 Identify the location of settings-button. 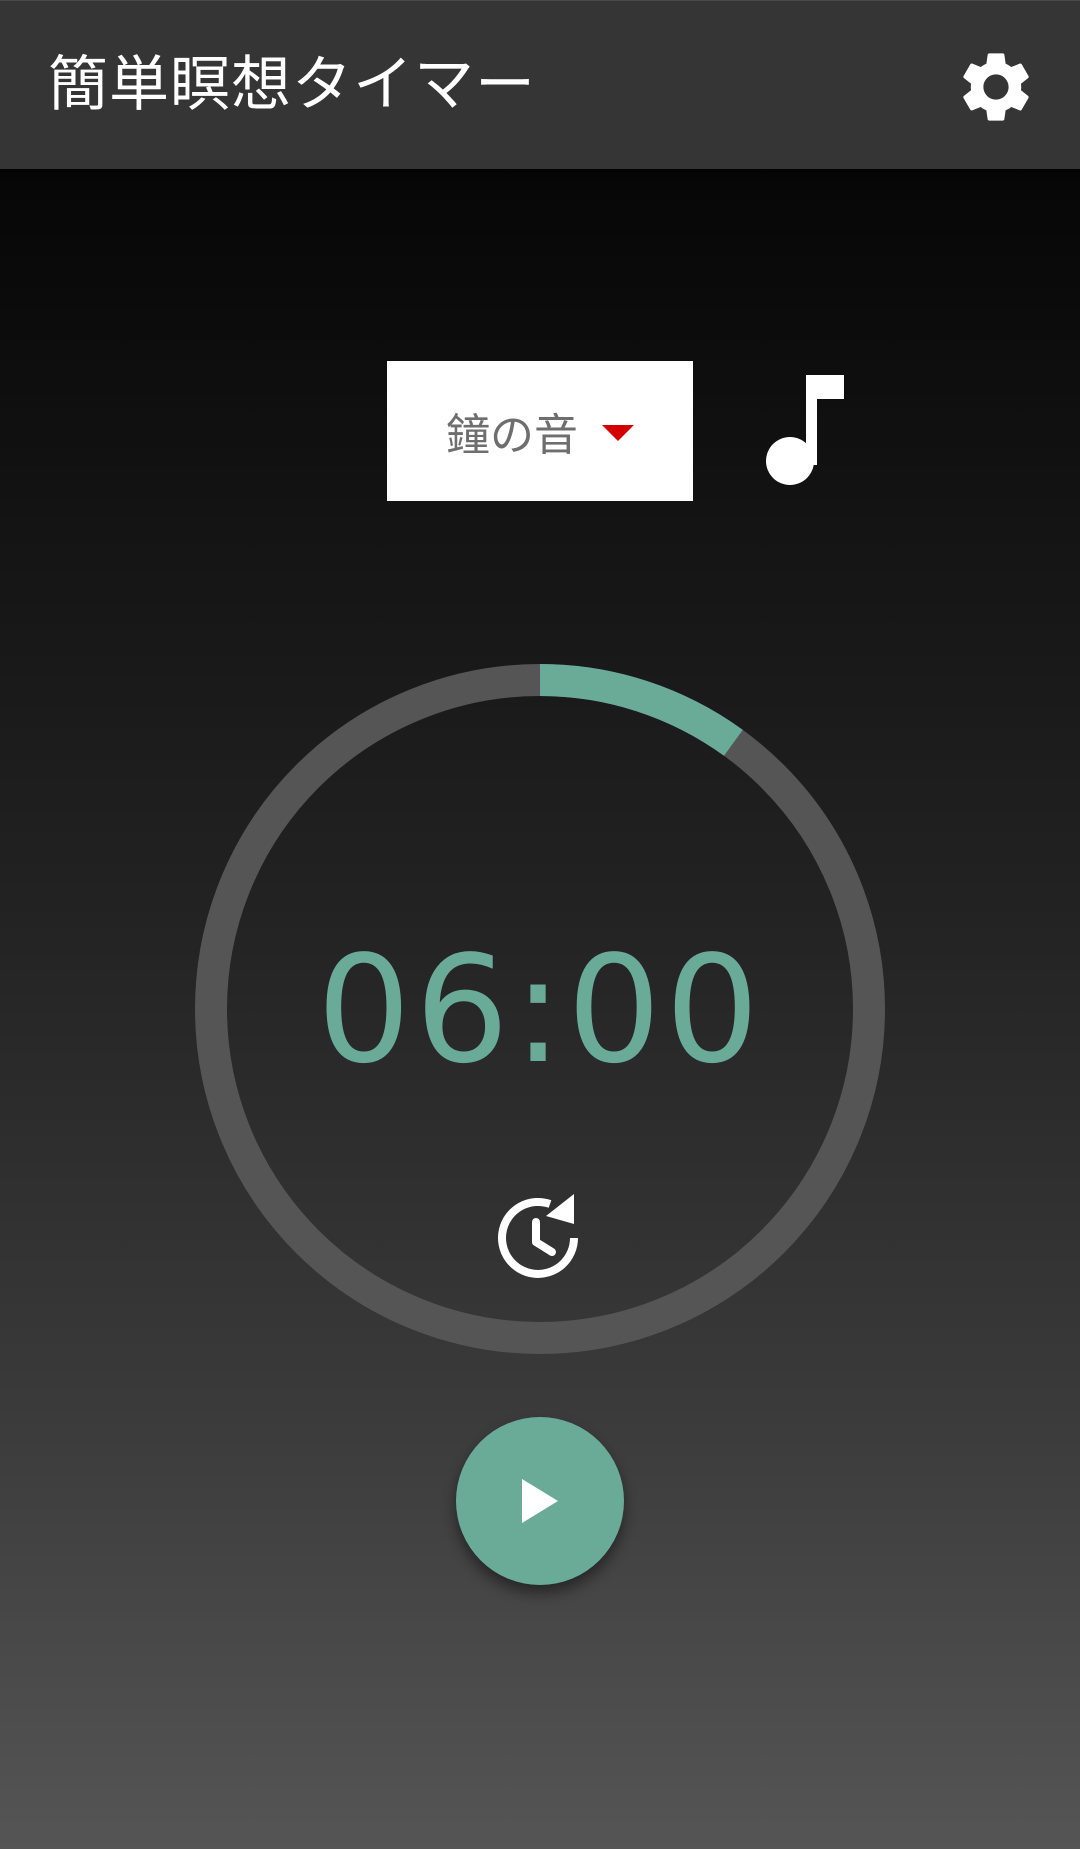
(996, 87).